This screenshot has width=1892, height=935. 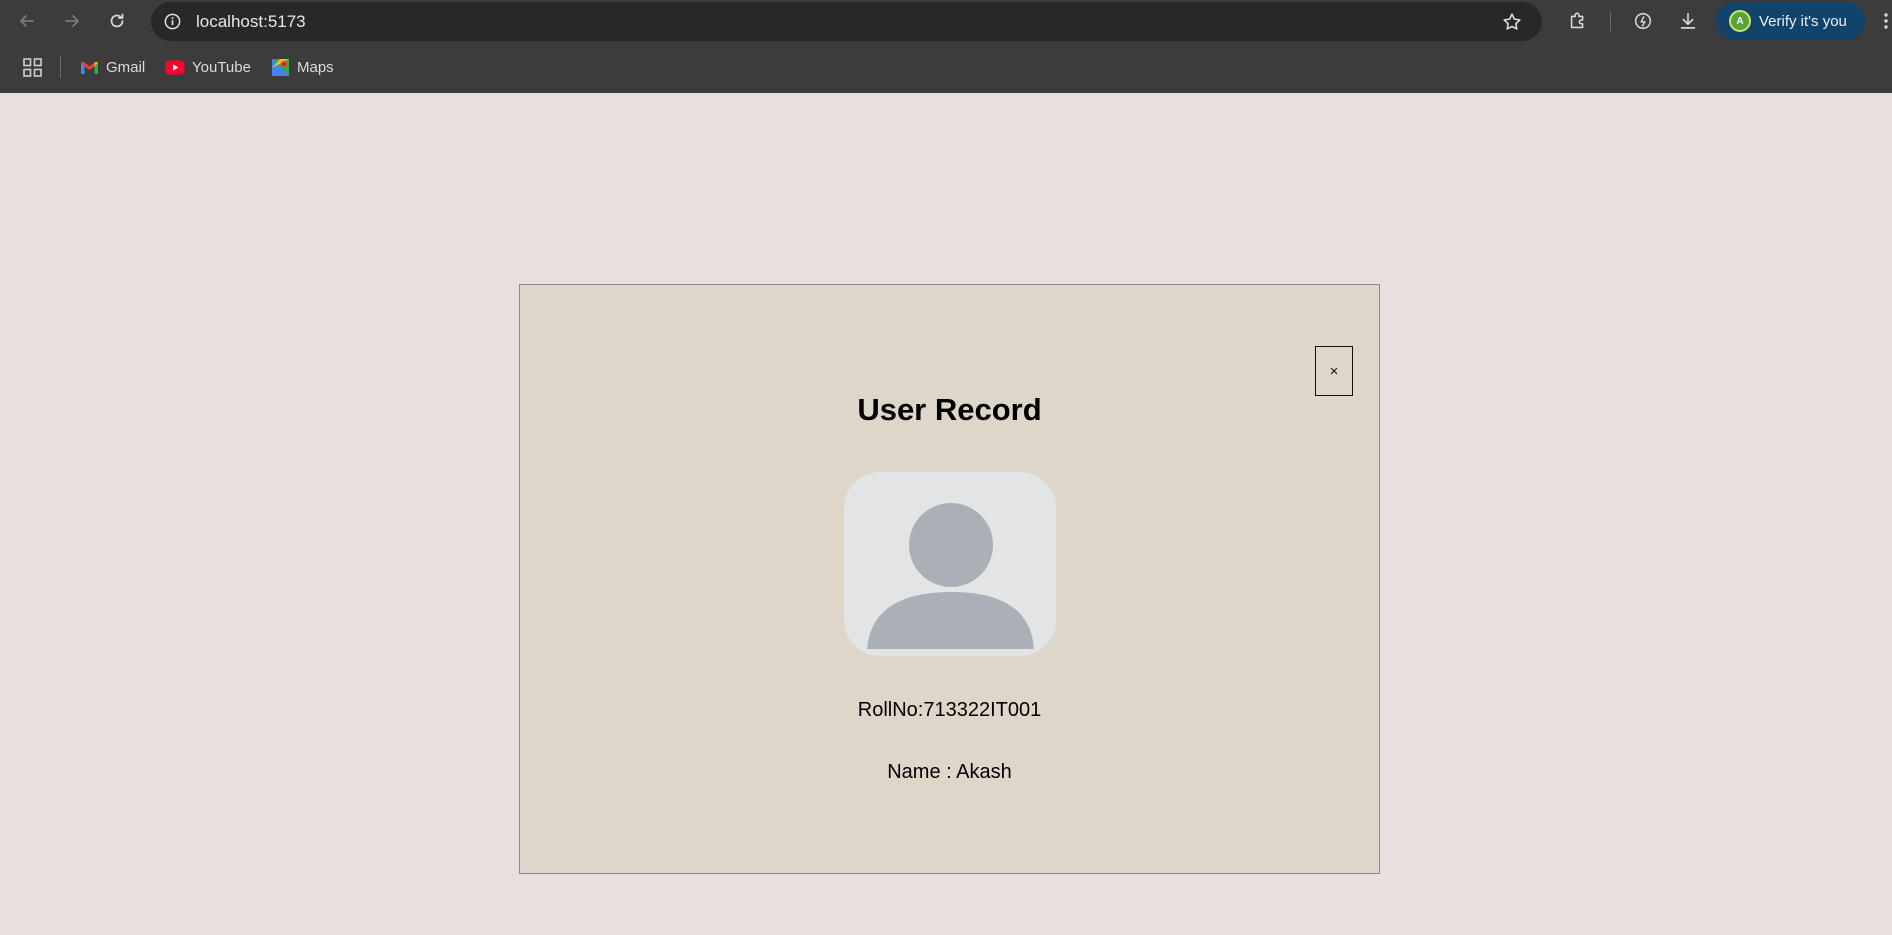 I want to click on bookmark-youtube: YouTube, so click(x=208, y=67).